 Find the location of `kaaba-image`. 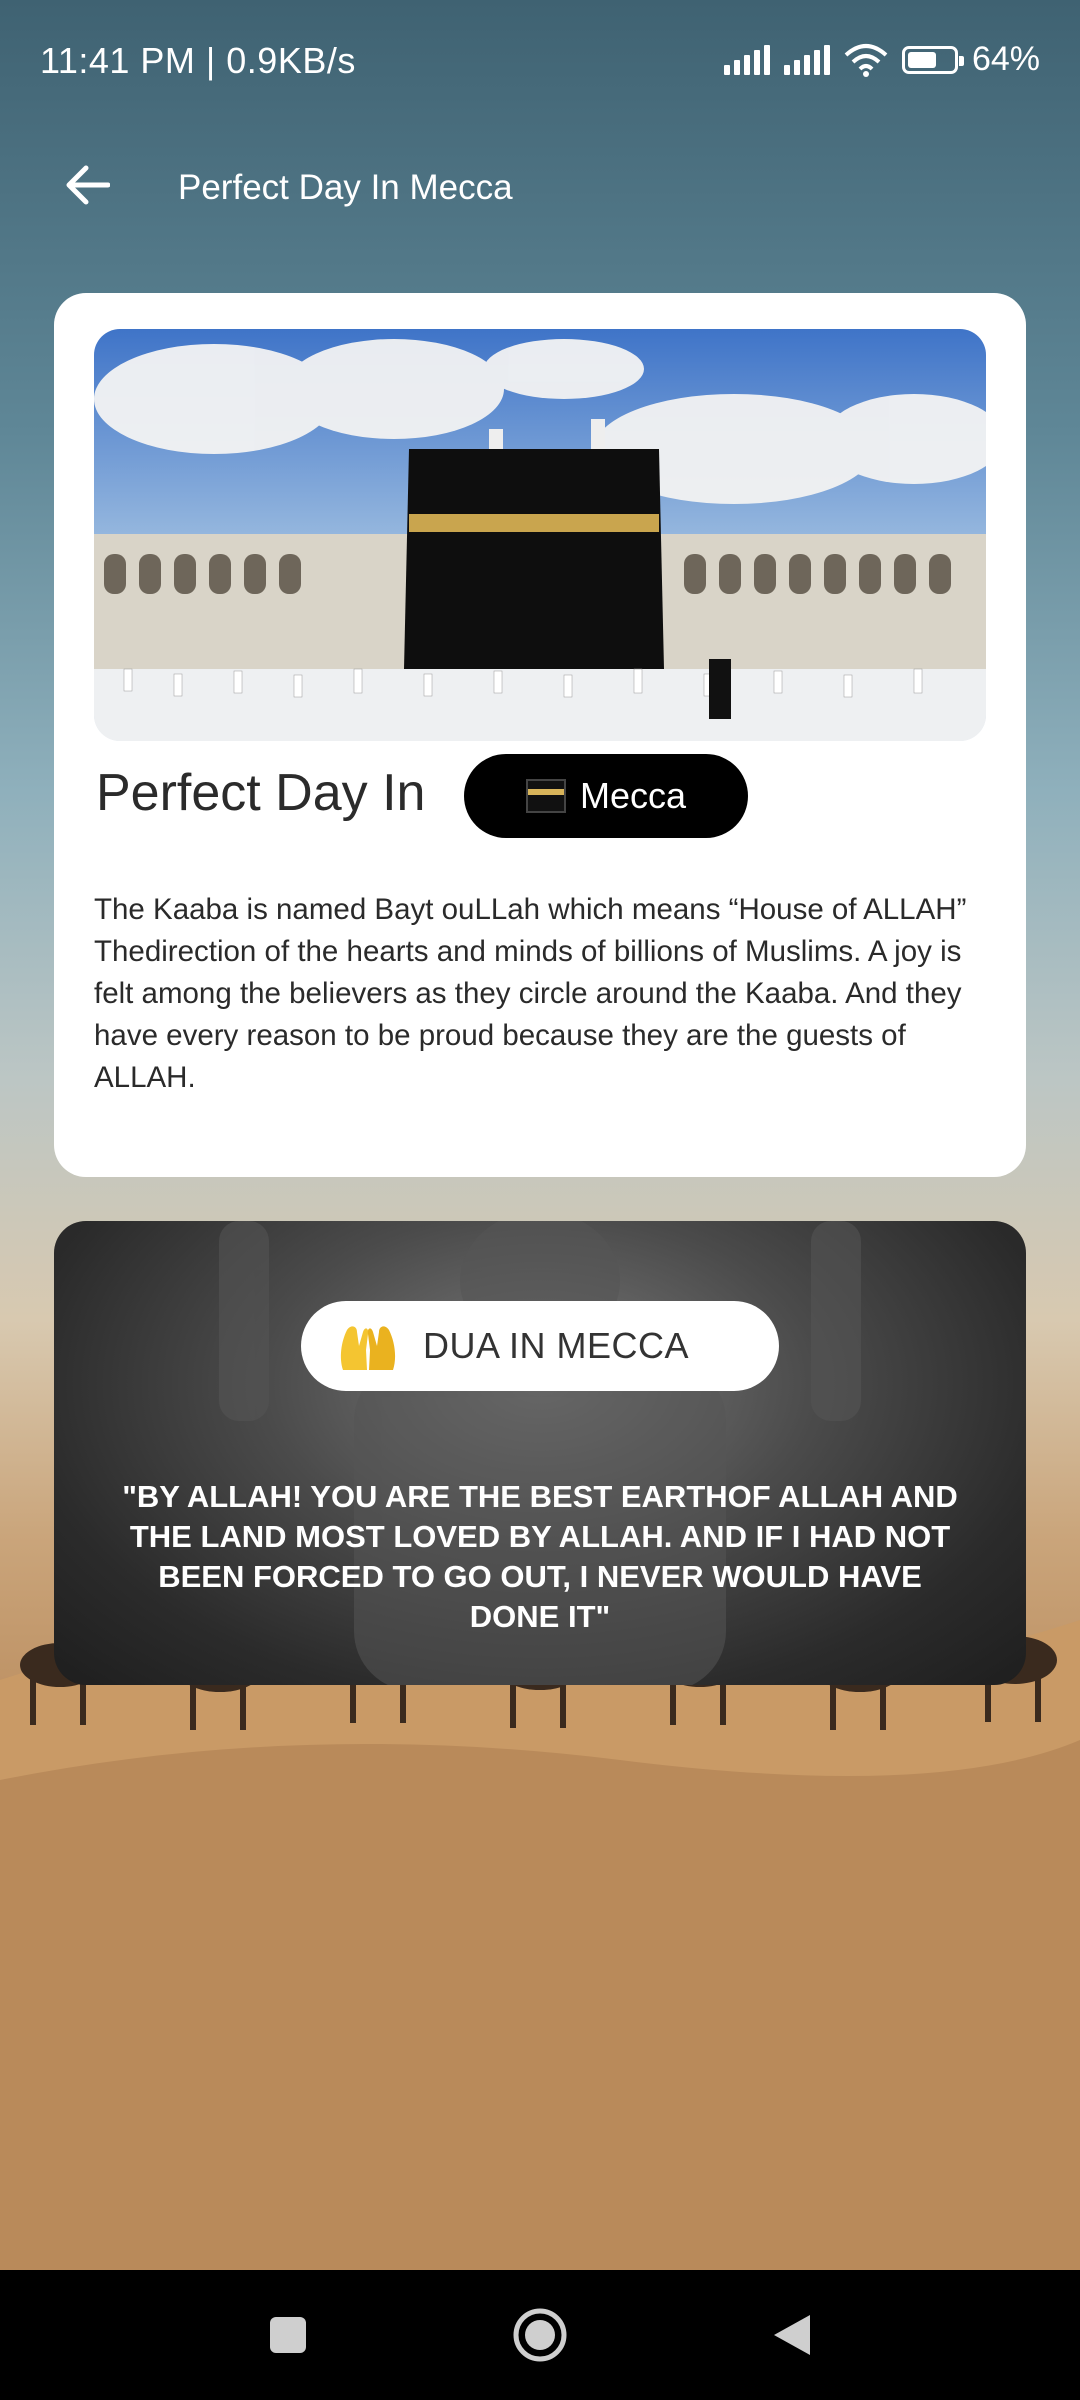

kaaba-image is located at coordinates (540, 535).